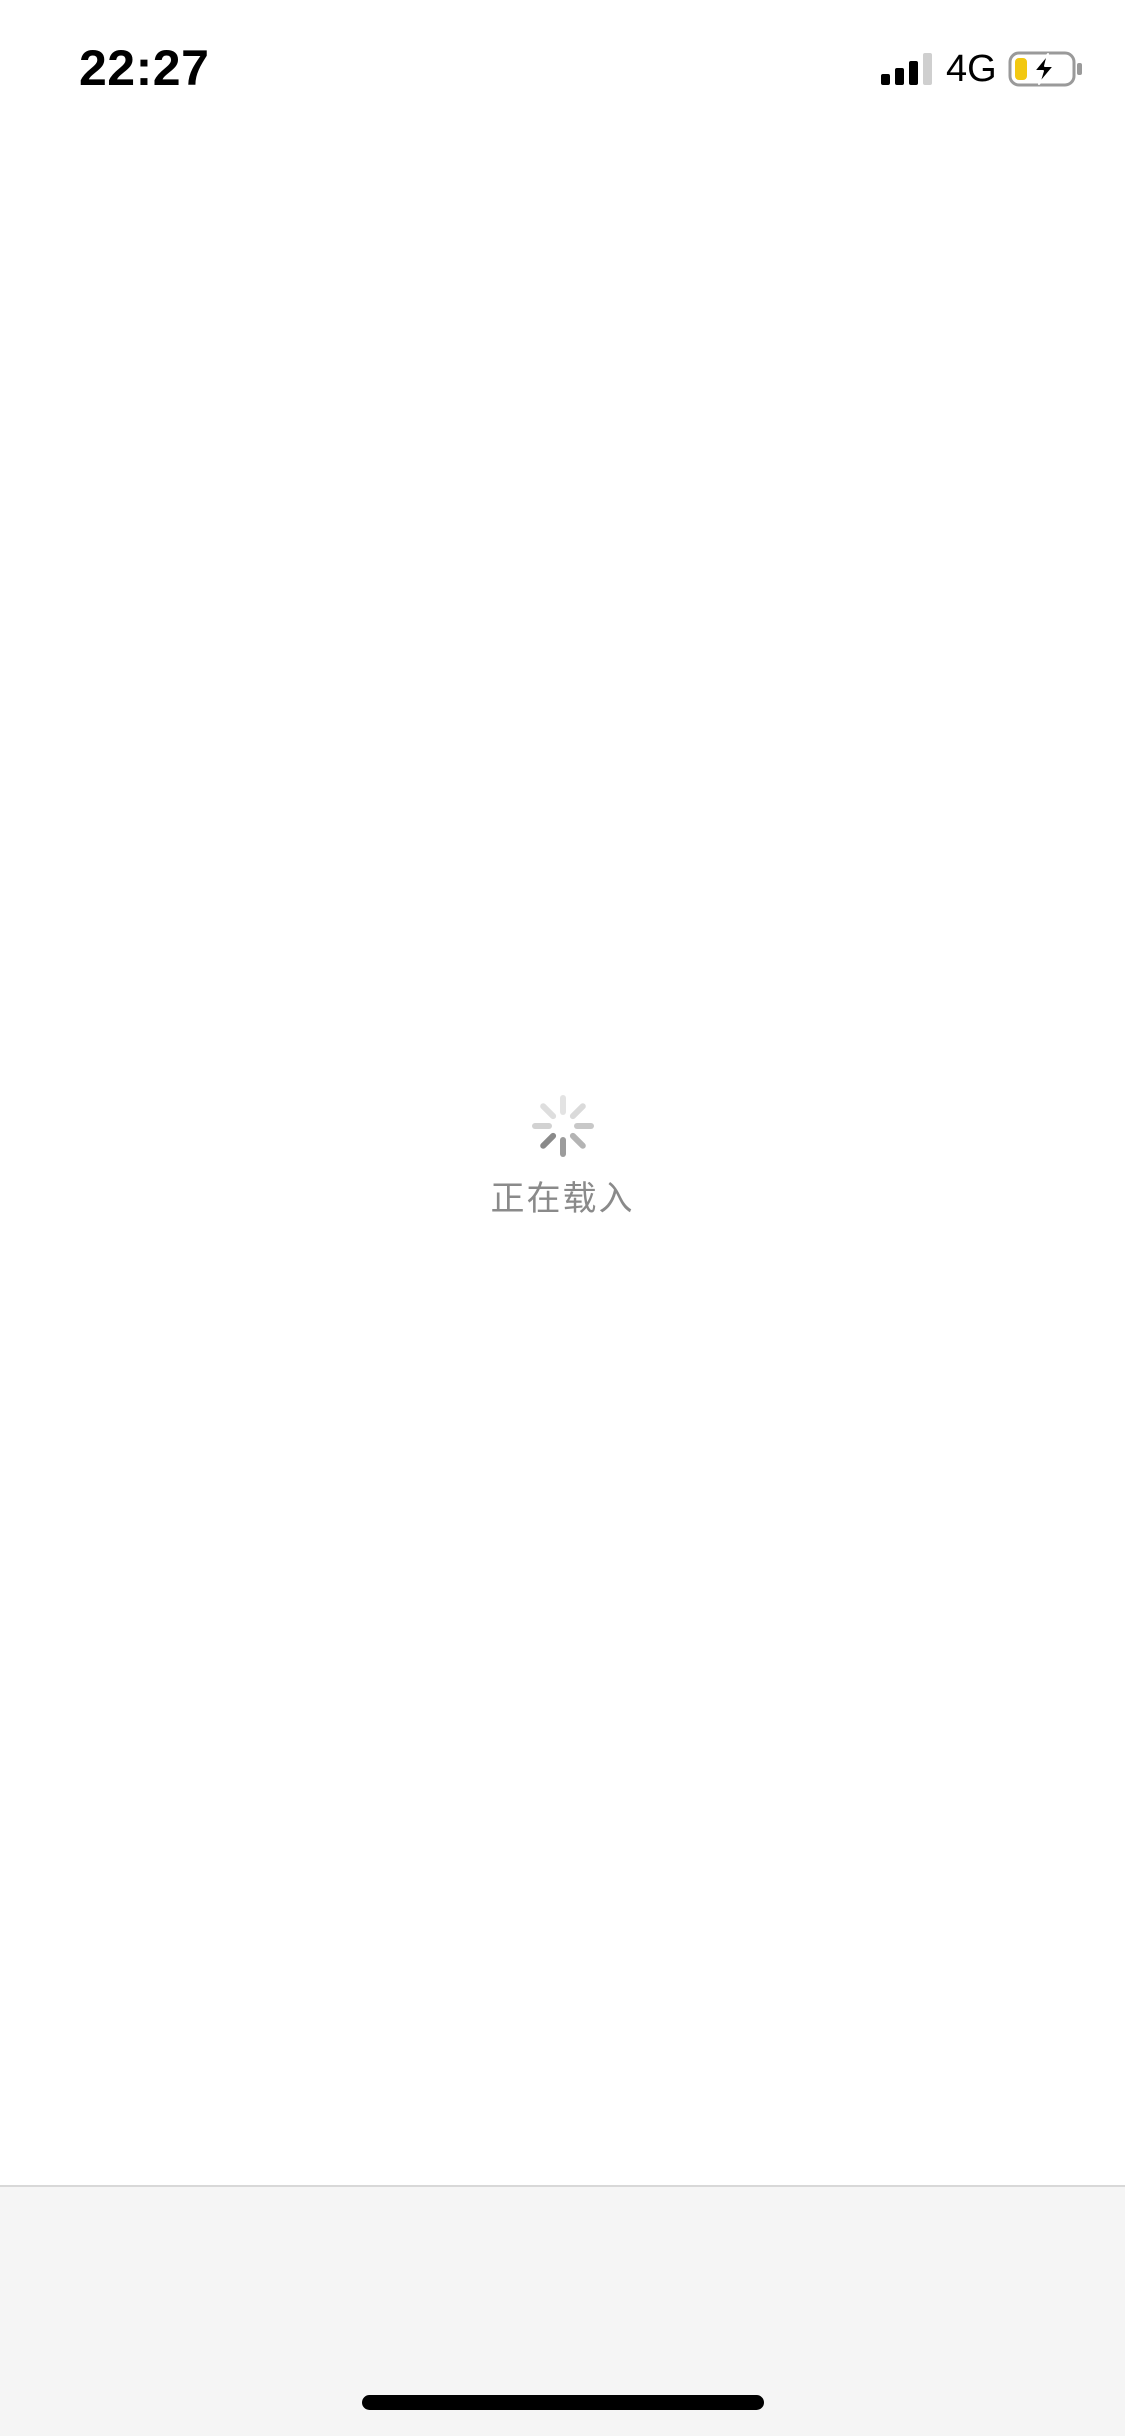 The image size is (1125, 2436). What do you see at coordinates (563, 2402) in the screenshot?
I see `home-indicator` at bounding box center [563, 2402].